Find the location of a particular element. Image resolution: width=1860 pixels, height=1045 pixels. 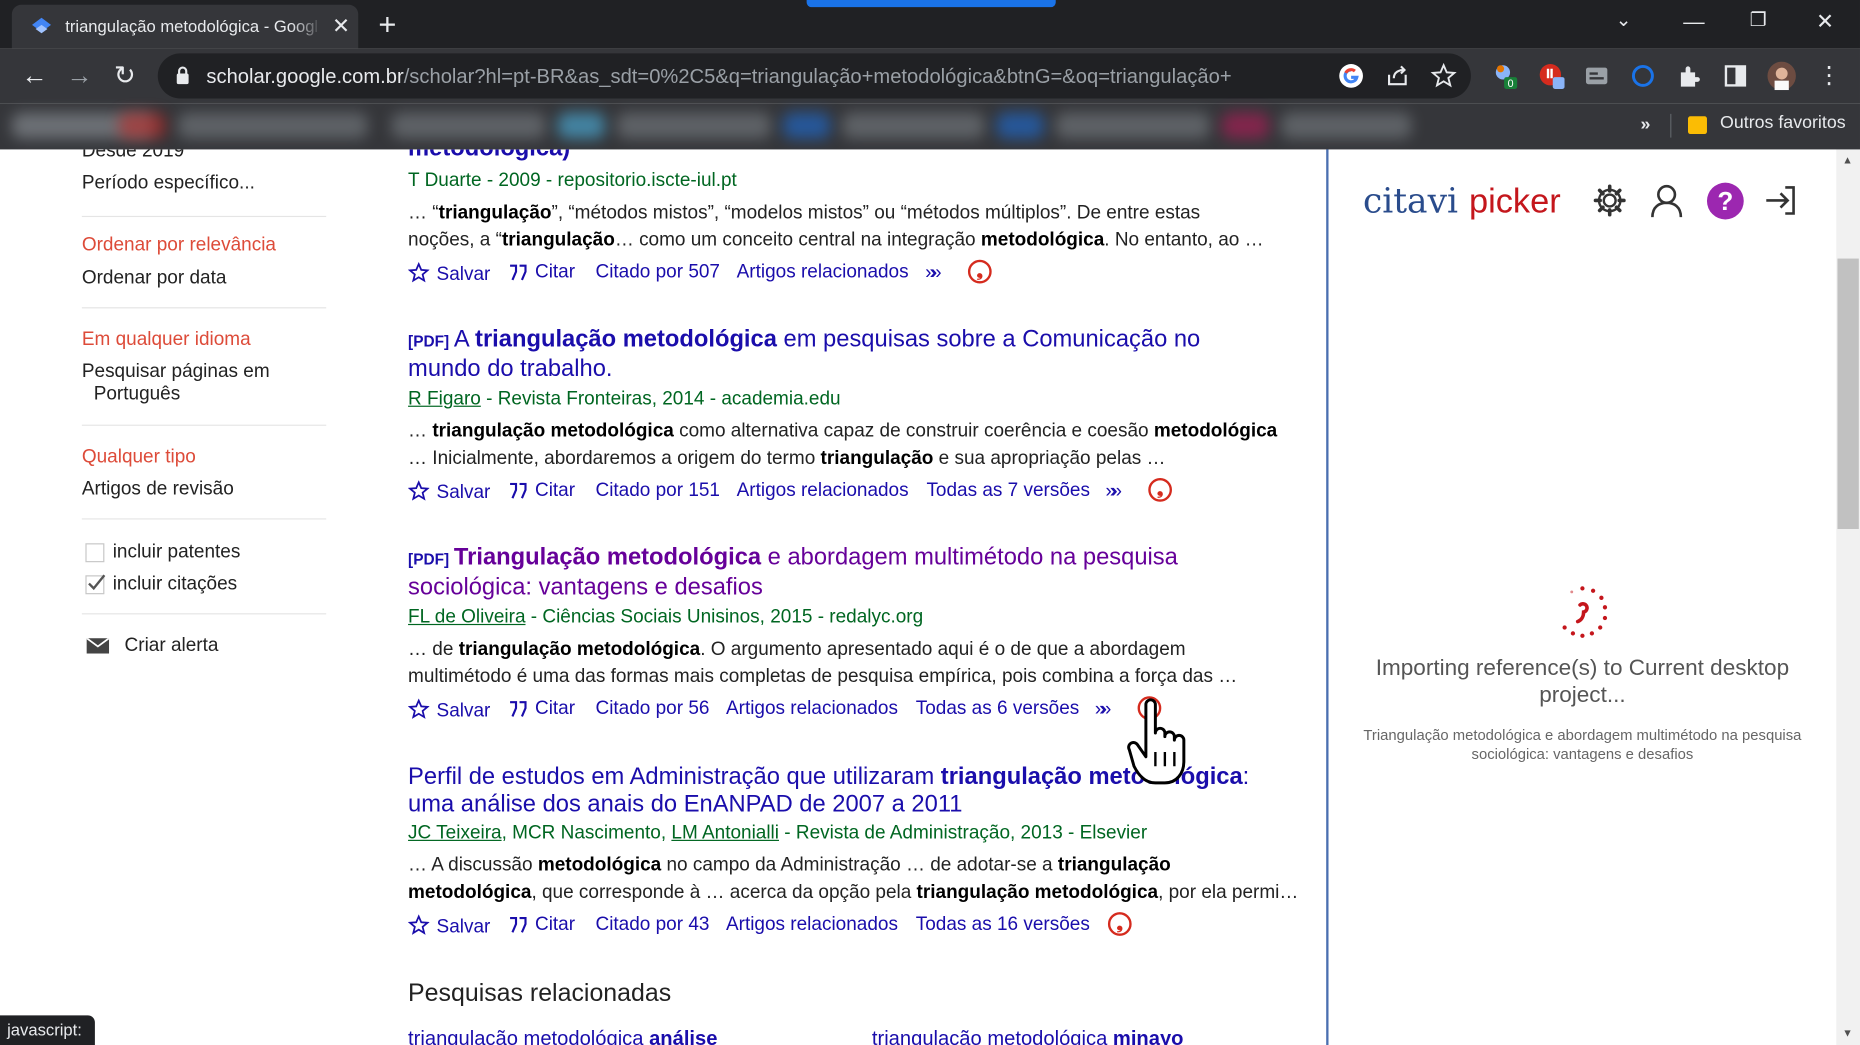

menu-dots-icon: ⋮ is located at coordinates (1829, 75).